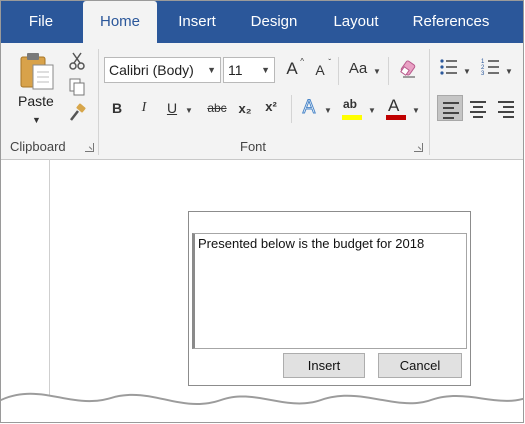  I want to click on font-color-swatch, so click(396, 117).